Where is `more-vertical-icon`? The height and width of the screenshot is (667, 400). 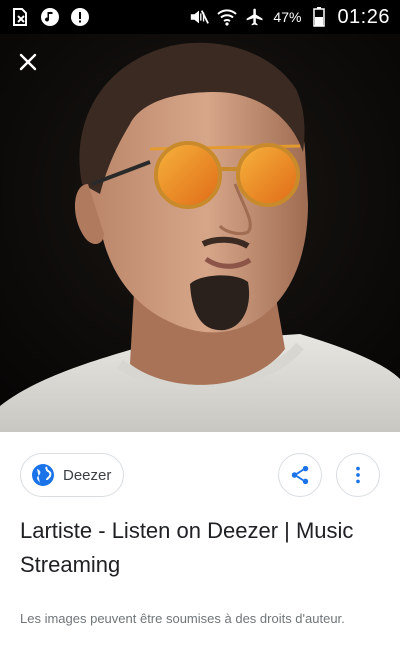
more-vertical-icon is located at coordinates (358, 475).